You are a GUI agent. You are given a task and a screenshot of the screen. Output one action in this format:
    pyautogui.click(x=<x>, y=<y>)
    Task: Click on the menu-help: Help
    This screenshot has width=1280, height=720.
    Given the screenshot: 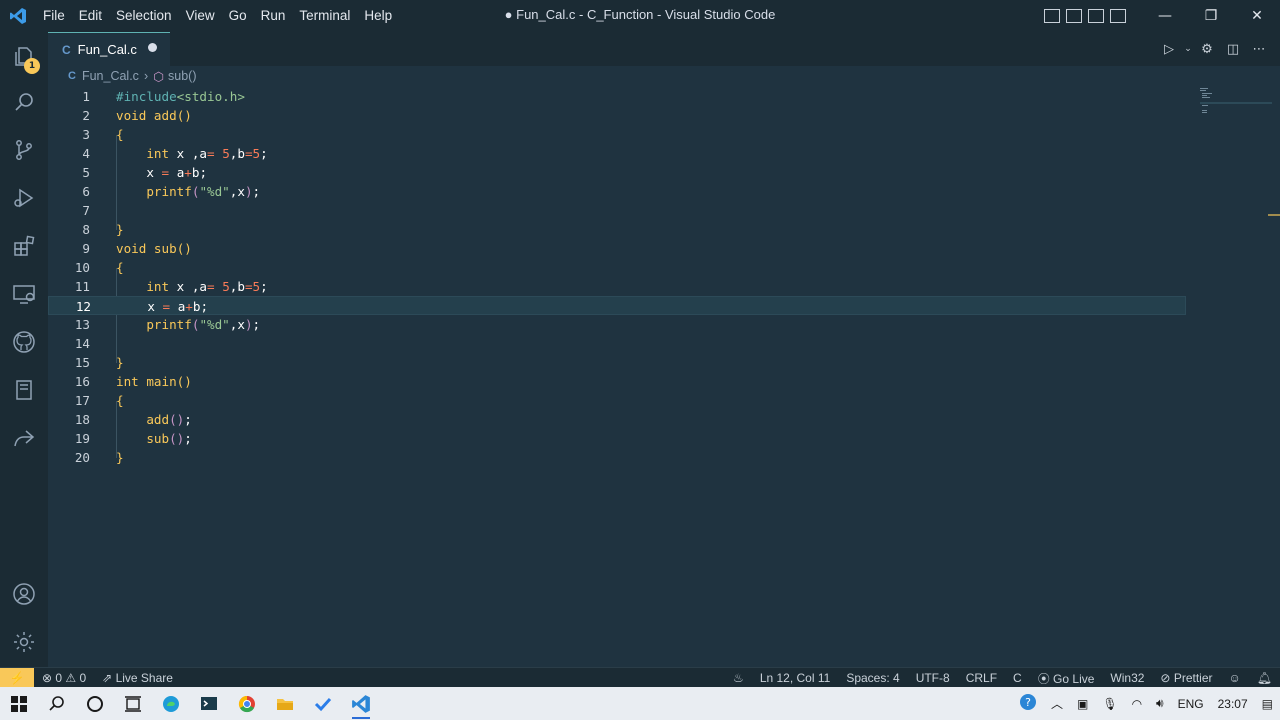 What is the action you would take?
    pyautogui.click(x=378, y=16)
    